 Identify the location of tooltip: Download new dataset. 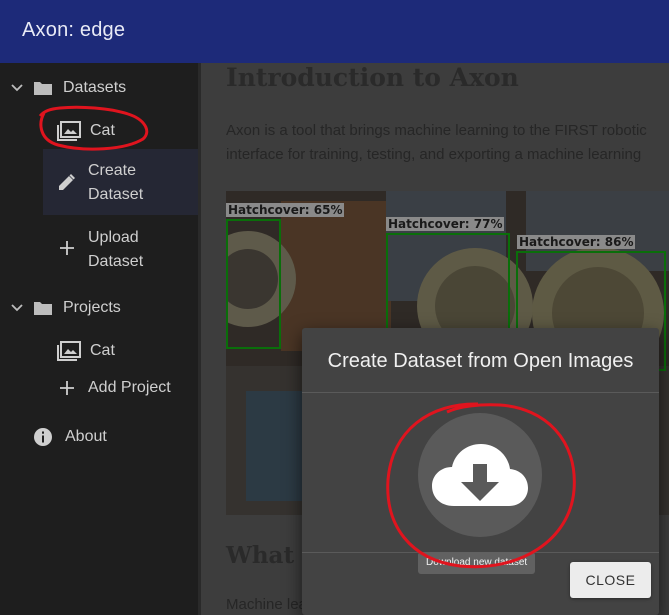
(477, 563).